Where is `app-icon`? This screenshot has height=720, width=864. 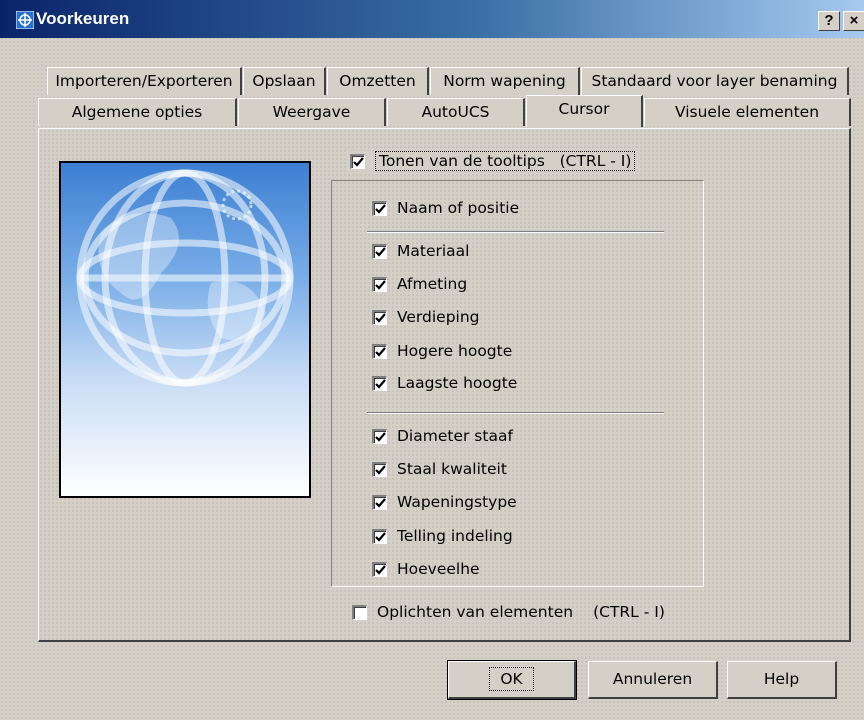 app-icon is located at coordinates (25, 20).